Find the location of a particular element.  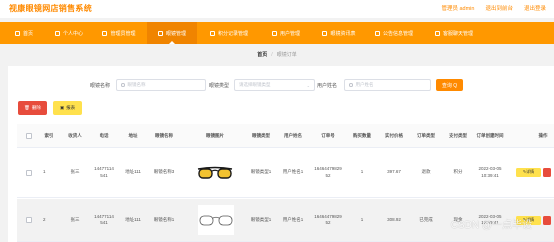

user-icon is located at coordinates (57, 33).